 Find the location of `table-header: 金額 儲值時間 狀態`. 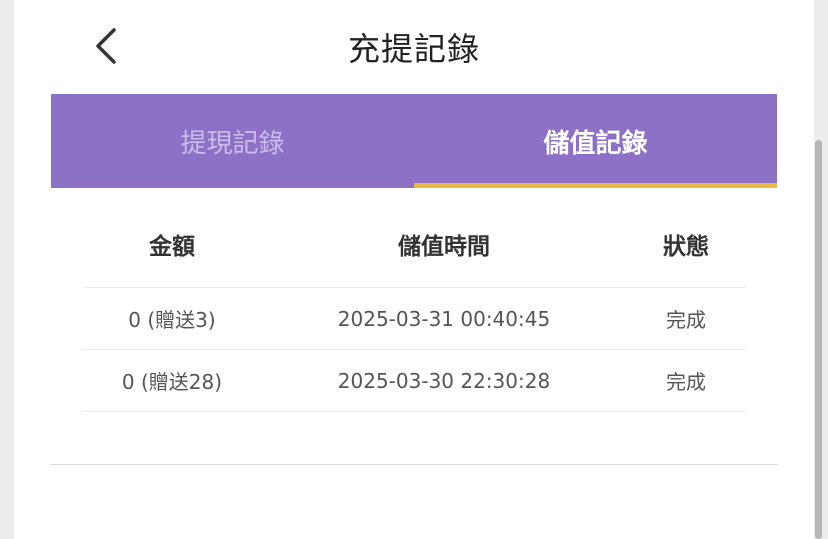

table-header: 金額 儲值時間 狀態 is located at coordinates (414, 244).